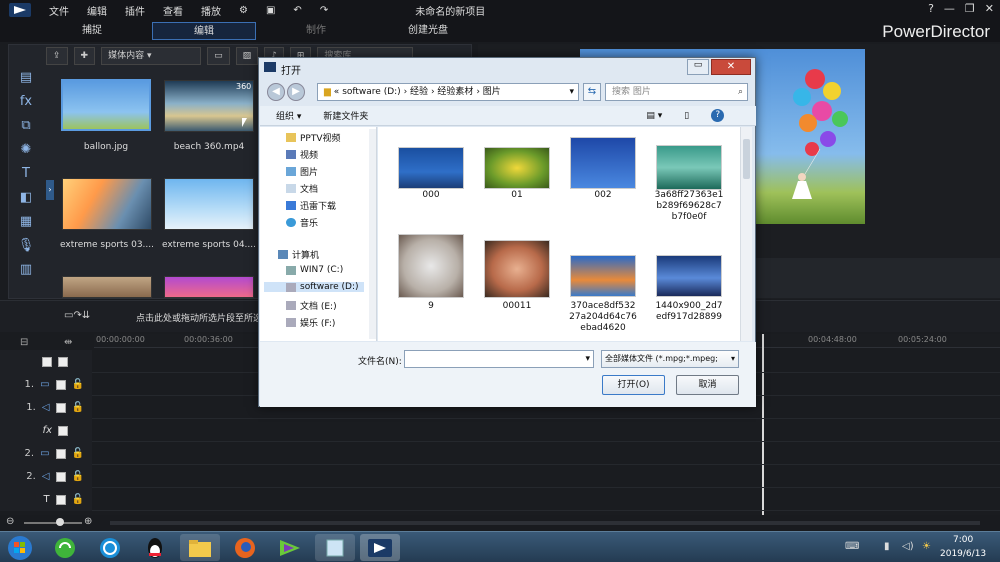 This screenshot has height=562, width=1000. I want to click on timeline-view-icon: ⊟, so click(24, 342).